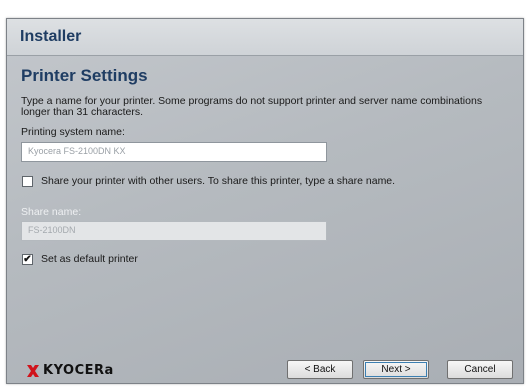  I want to click on printing-system-name-input: Kyocera FS-2100DN KX, so click(174, 152).